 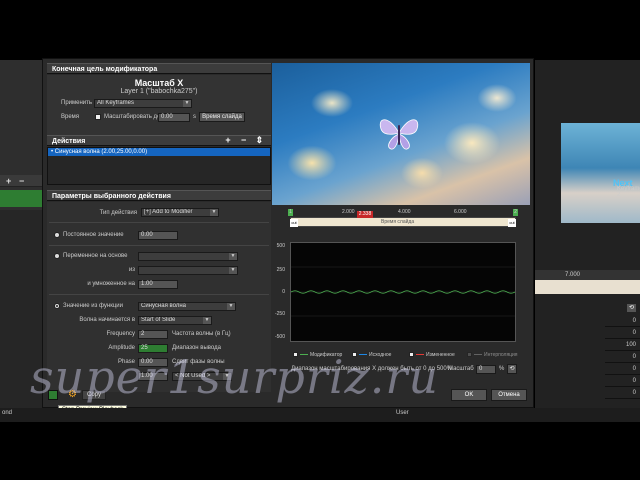 What do you see at coordinates (509, 395) in the screenshot?
I see `cancel-button: Отмена` at bounding box center [509, 395].